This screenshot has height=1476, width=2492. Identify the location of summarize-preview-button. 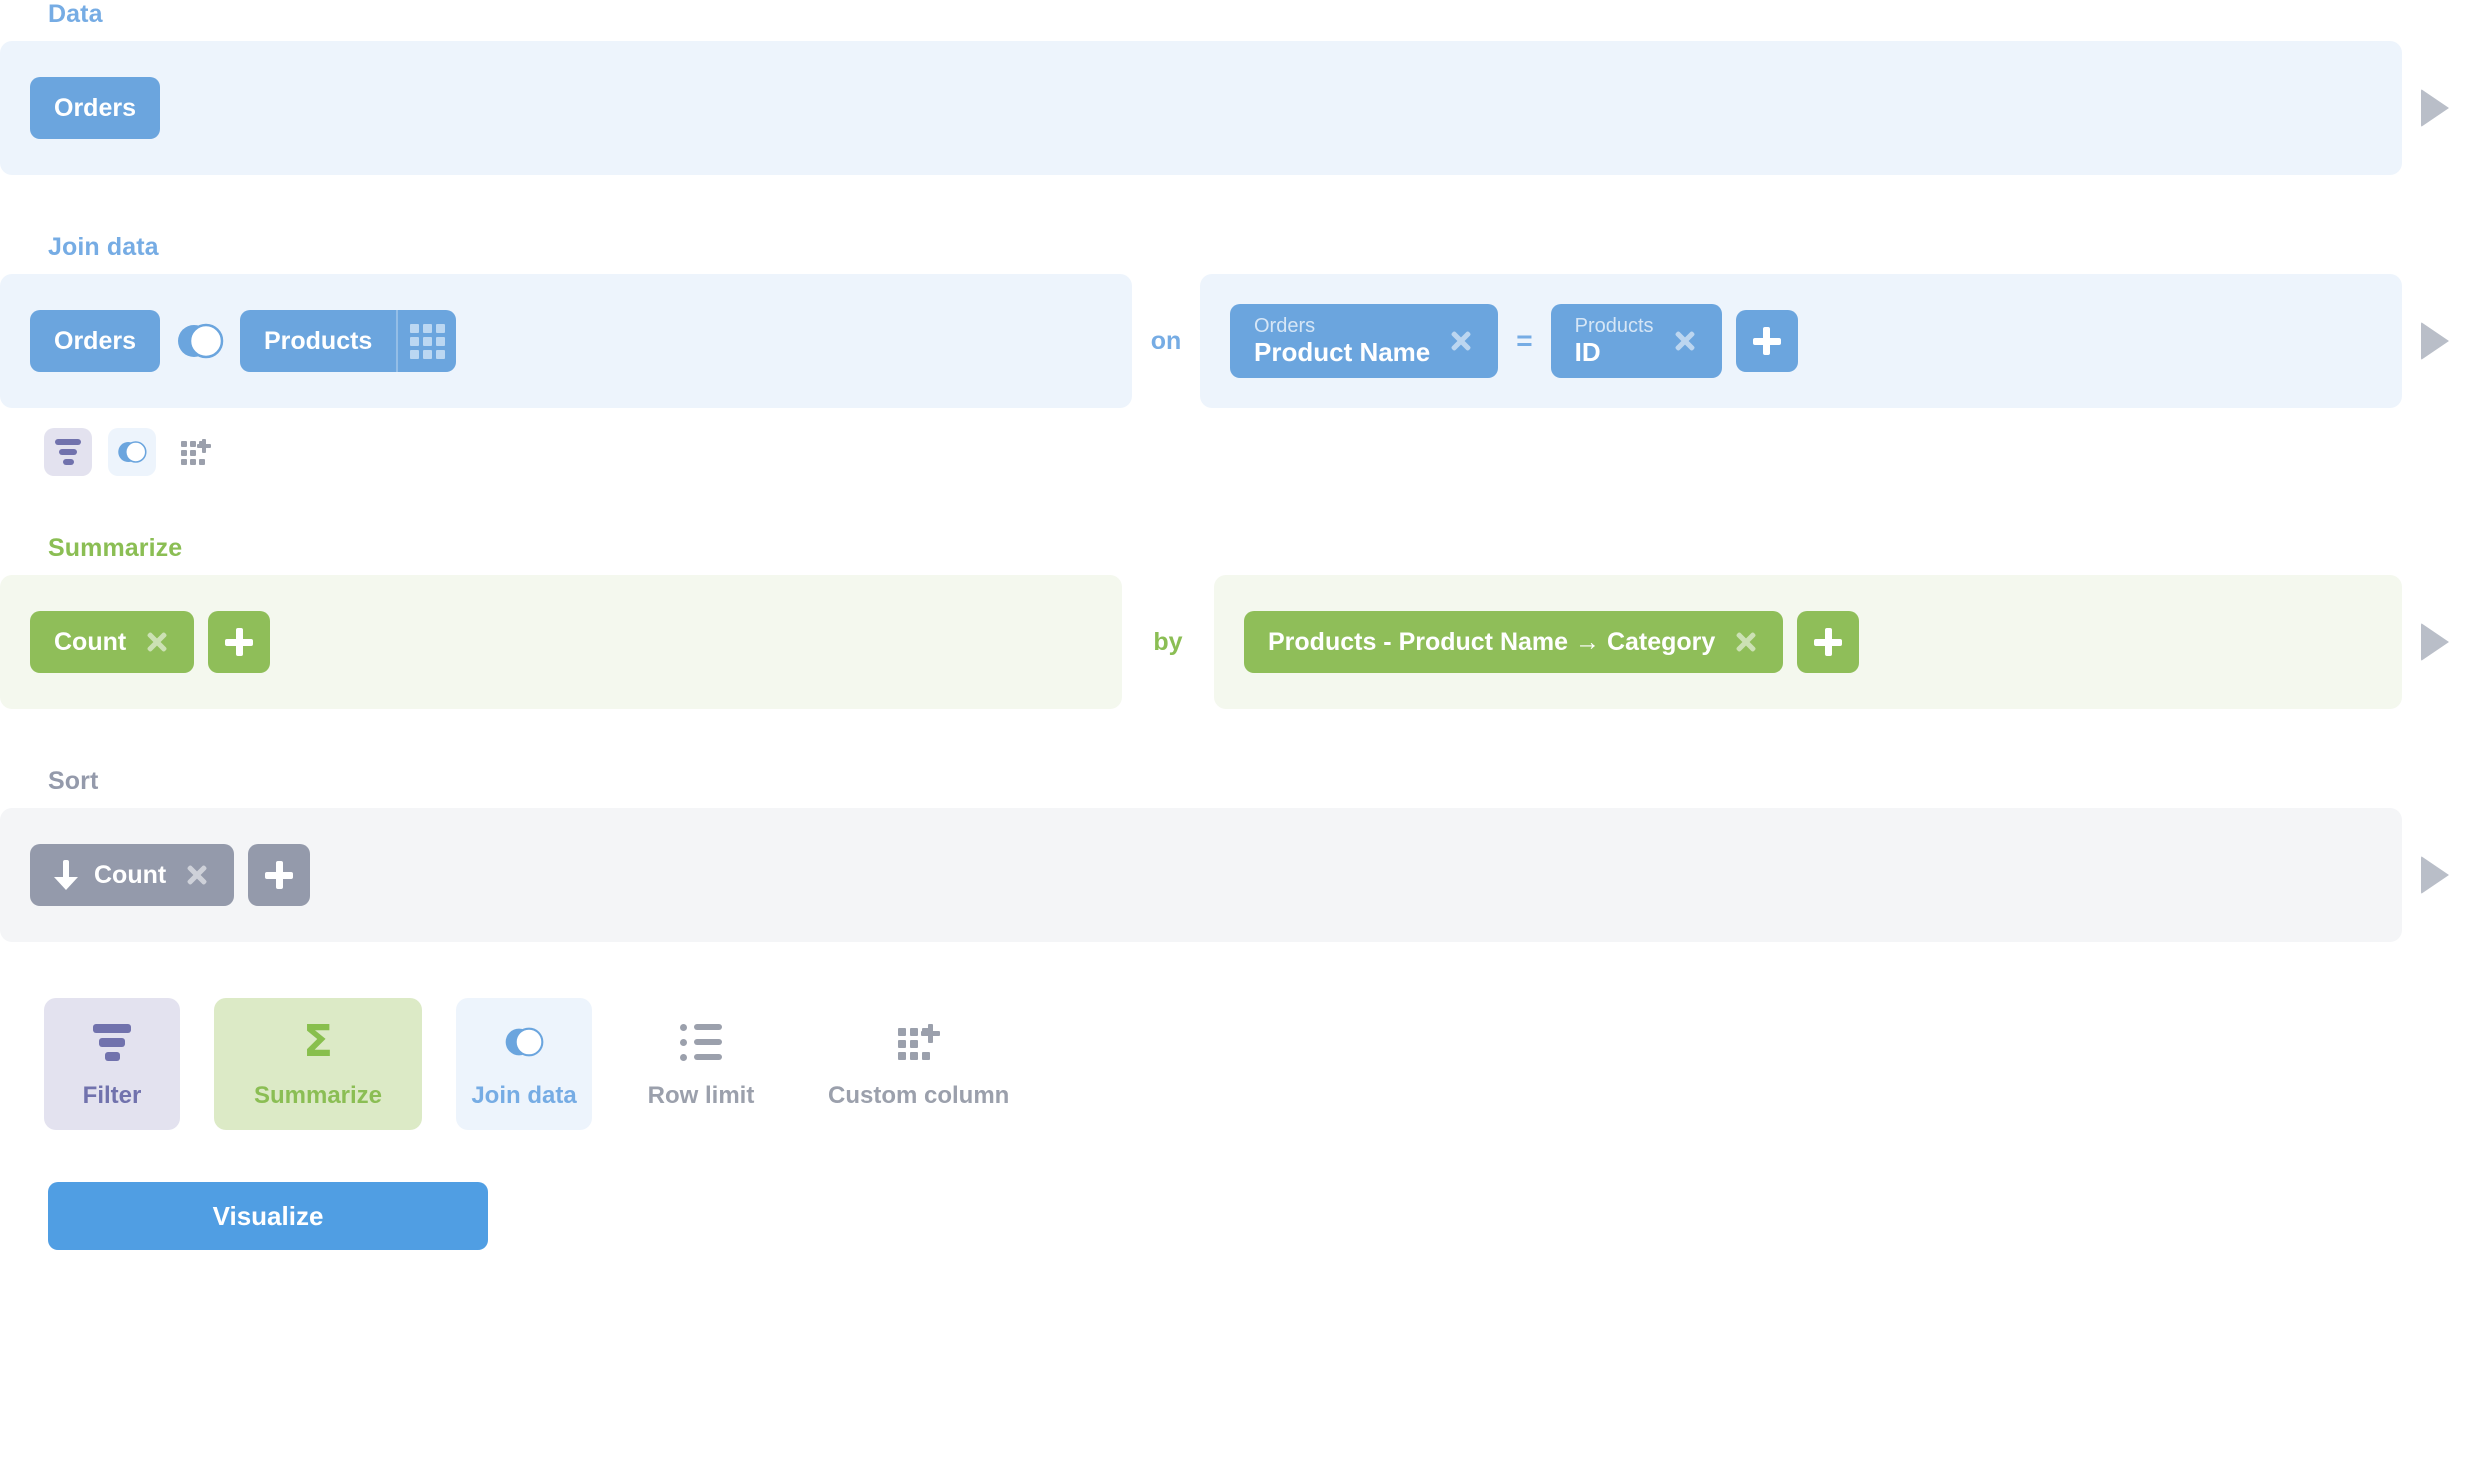
(2435, 642).